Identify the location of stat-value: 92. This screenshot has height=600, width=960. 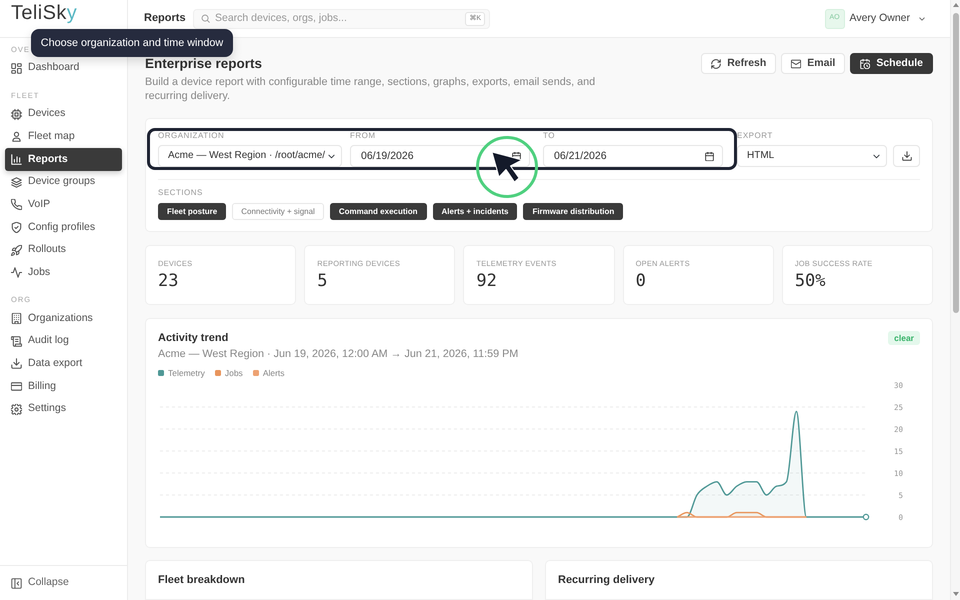
(487, 281).